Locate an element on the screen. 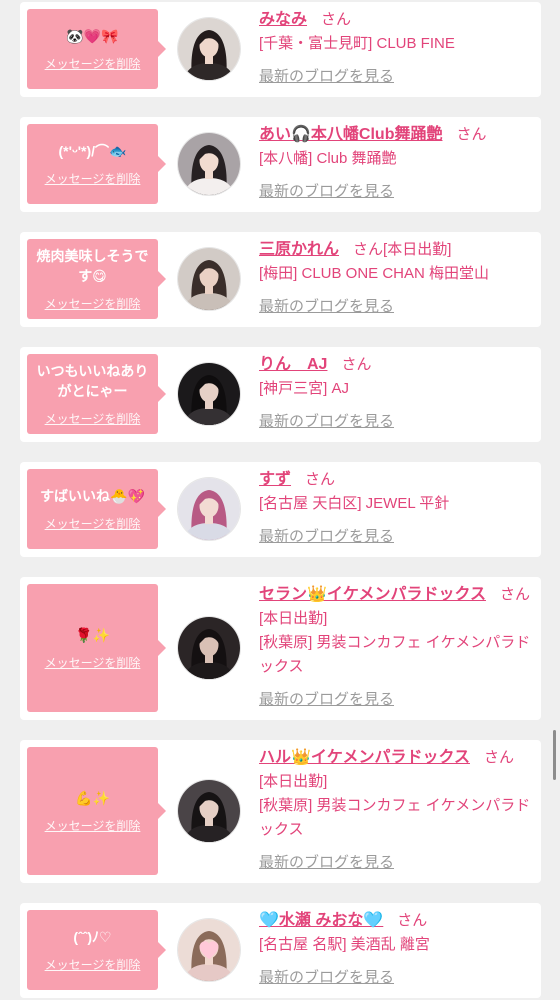  store-info: [梅田] CLUB ONE CHAN 梅田堂山 is located at coordinates (374, 273).